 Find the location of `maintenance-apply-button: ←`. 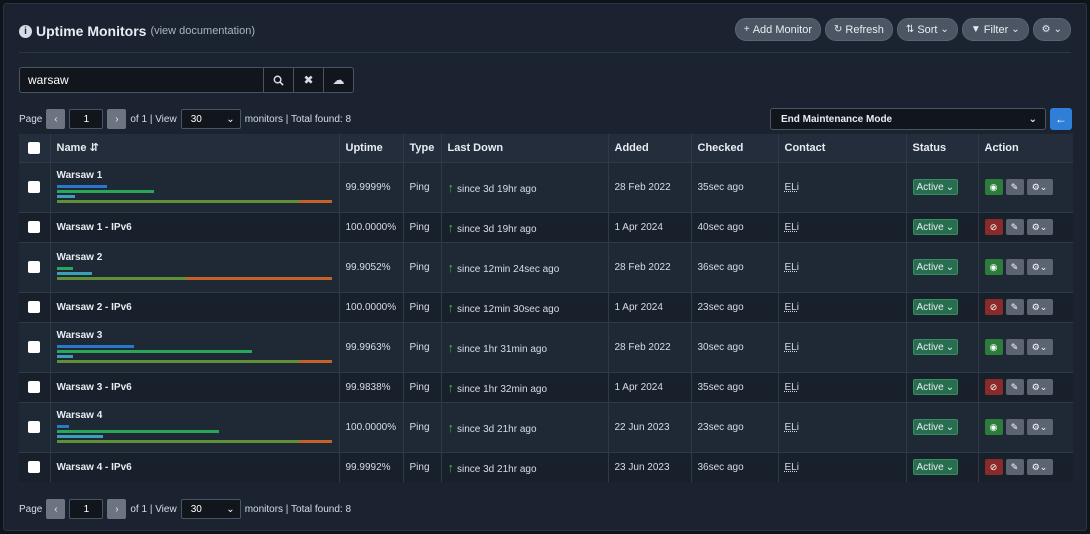

maintenance-apply-button: ← is located at coordinates (1061, 119).